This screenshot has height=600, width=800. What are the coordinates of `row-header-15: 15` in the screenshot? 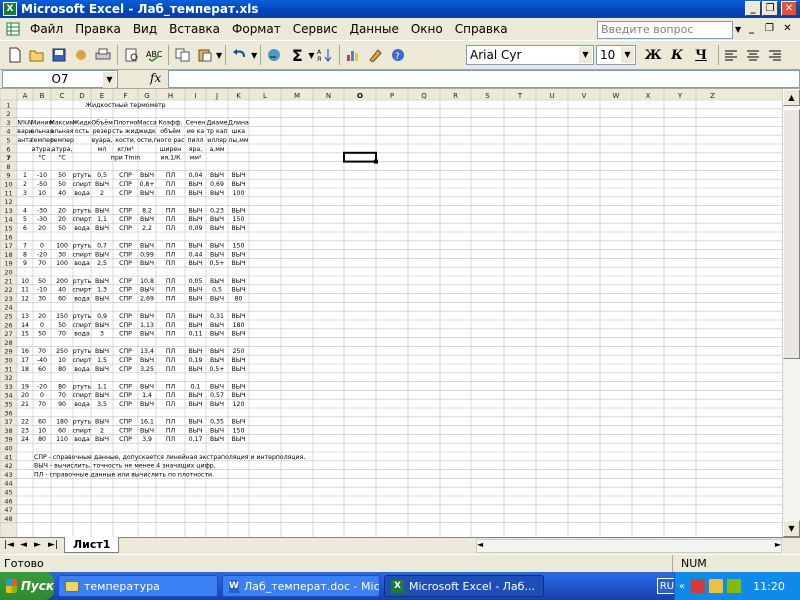 It's located at (8, 229).